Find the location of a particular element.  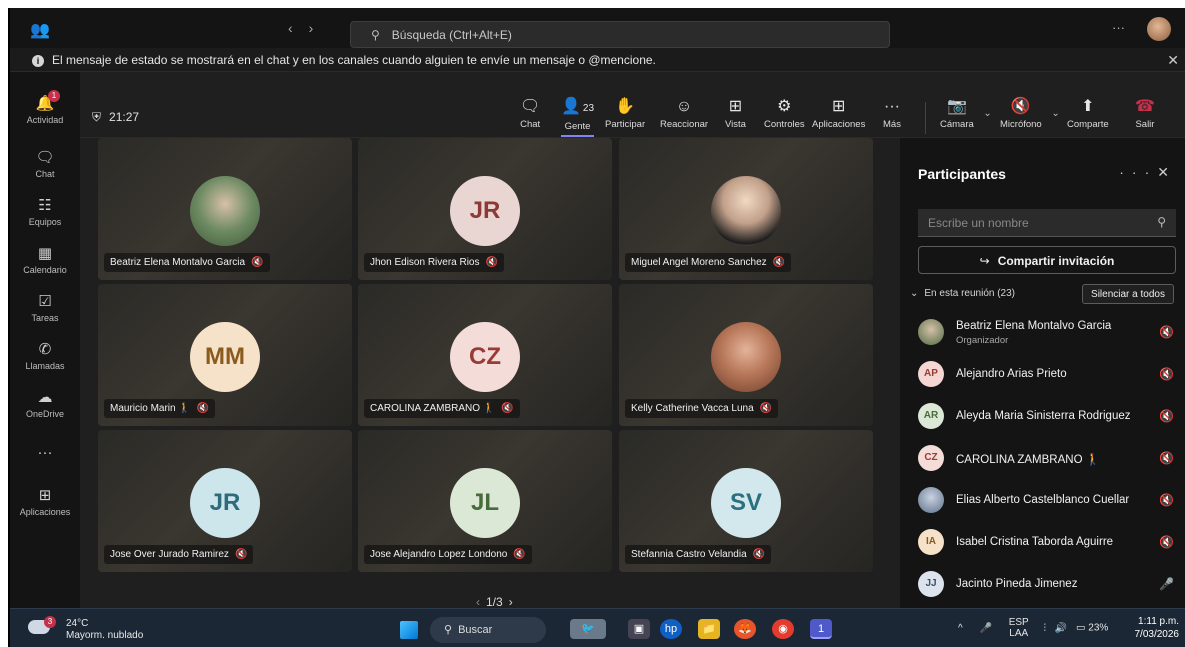

tile-nameplate: Kelly Catherine Vacca Luna 🔇 is located at coordinates (702, 408).